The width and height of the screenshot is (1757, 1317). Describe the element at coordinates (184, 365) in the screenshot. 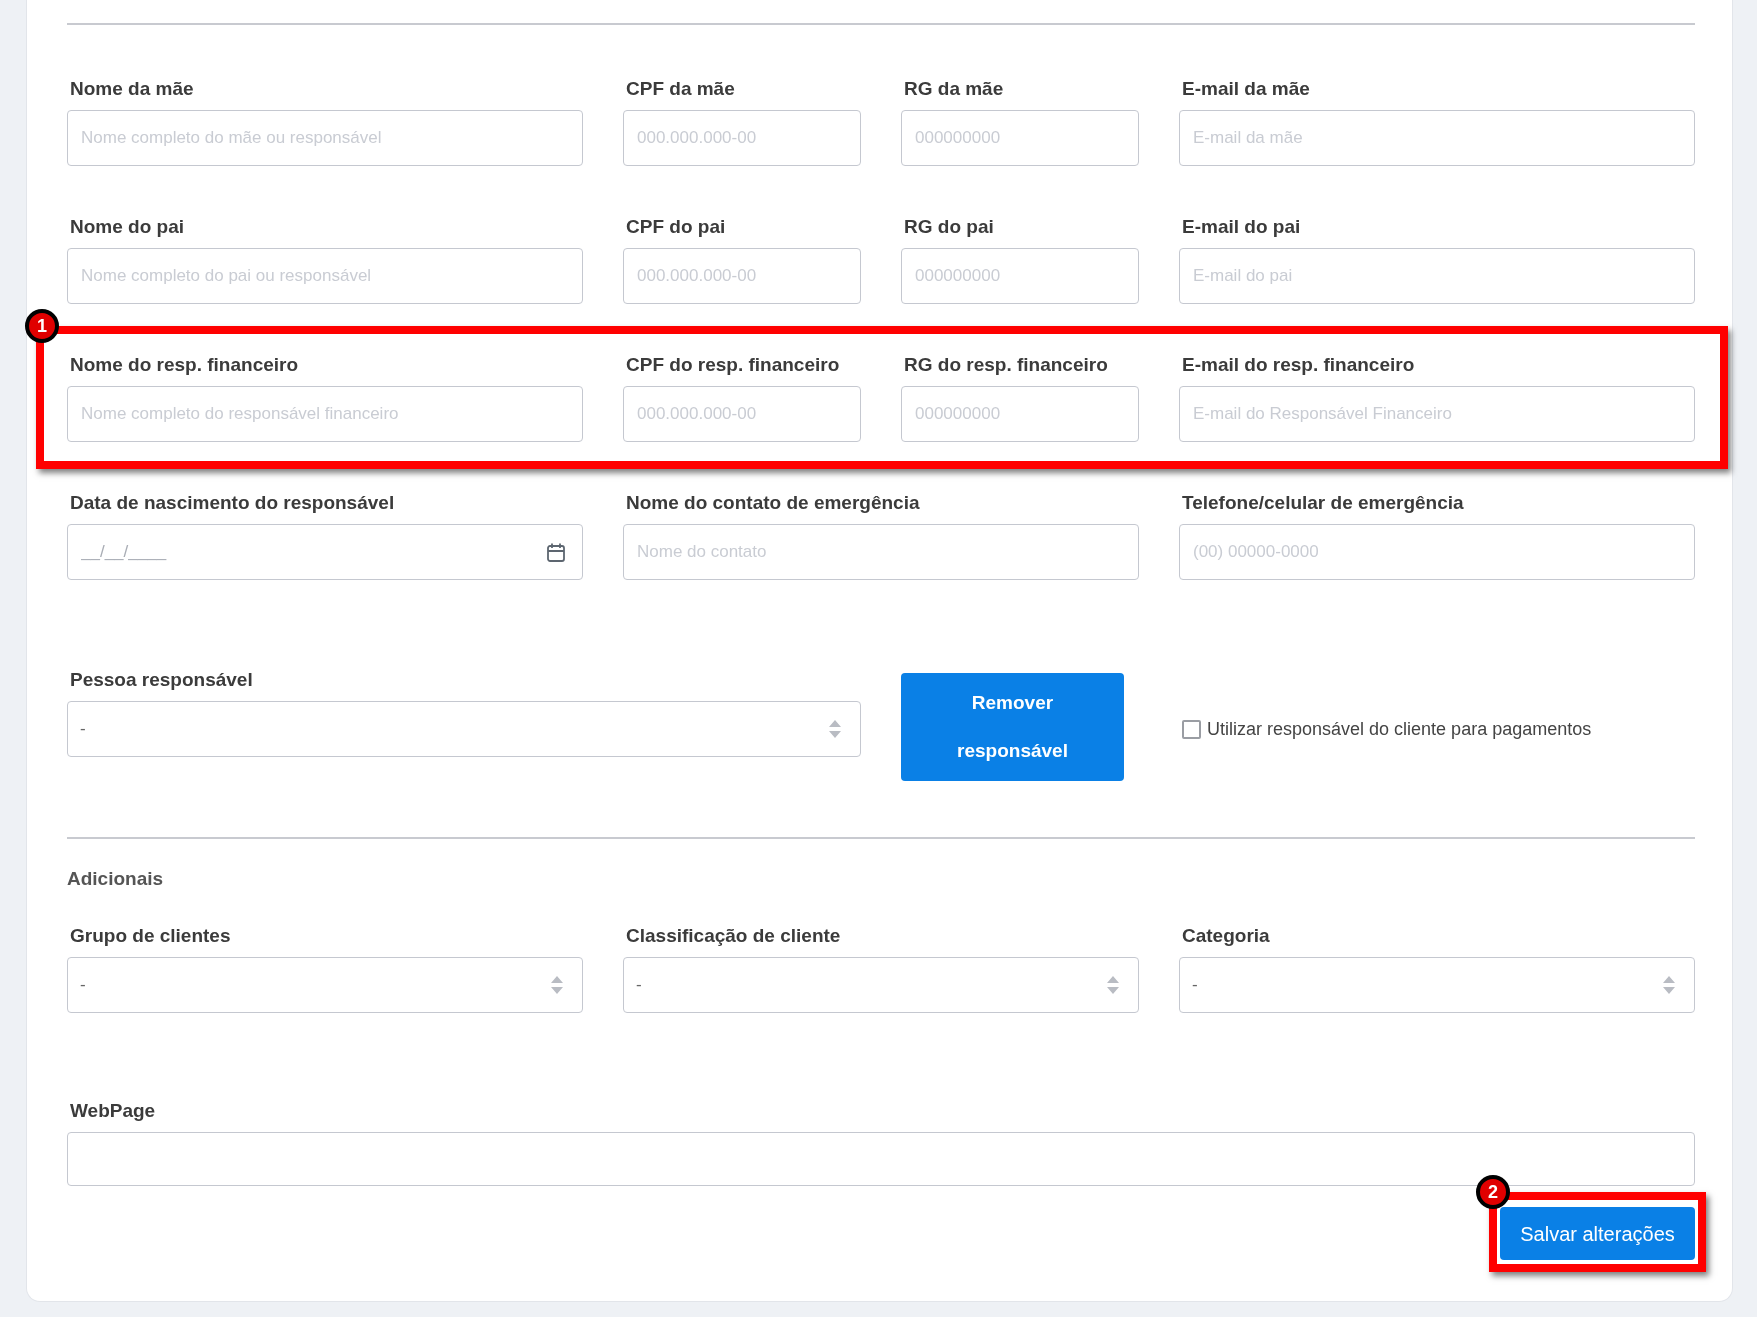

I see `field-label: Nome do resp. financeiro` at that location.